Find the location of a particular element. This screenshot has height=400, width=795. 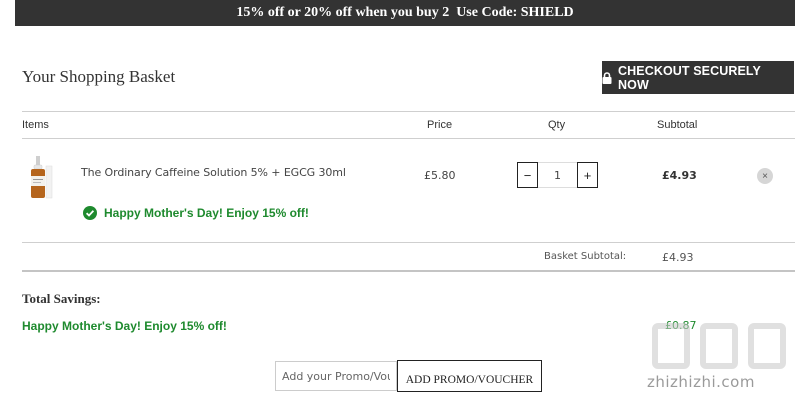

page-title: Your Shopping Basket is located at coordinates (99, 76).